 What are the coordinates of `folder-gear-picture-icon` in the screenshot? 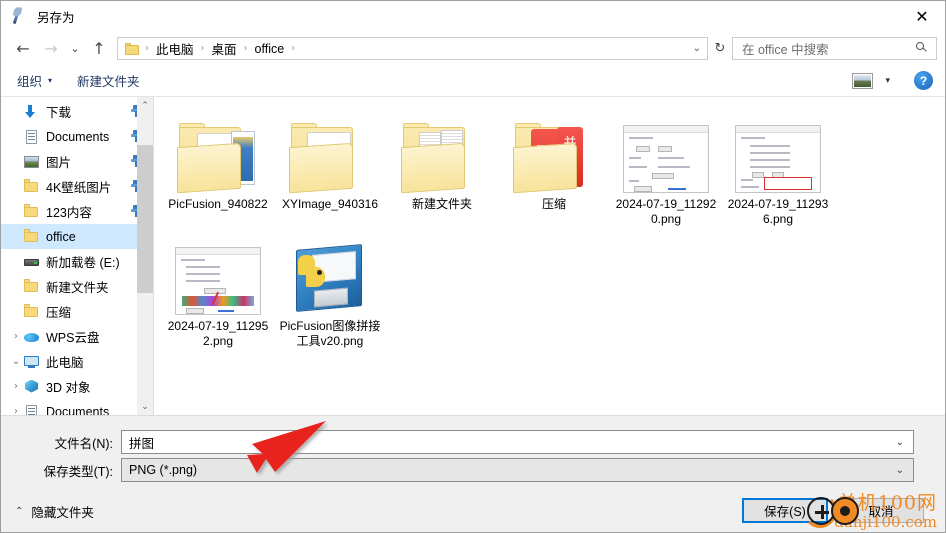 It's located at (218, 151).